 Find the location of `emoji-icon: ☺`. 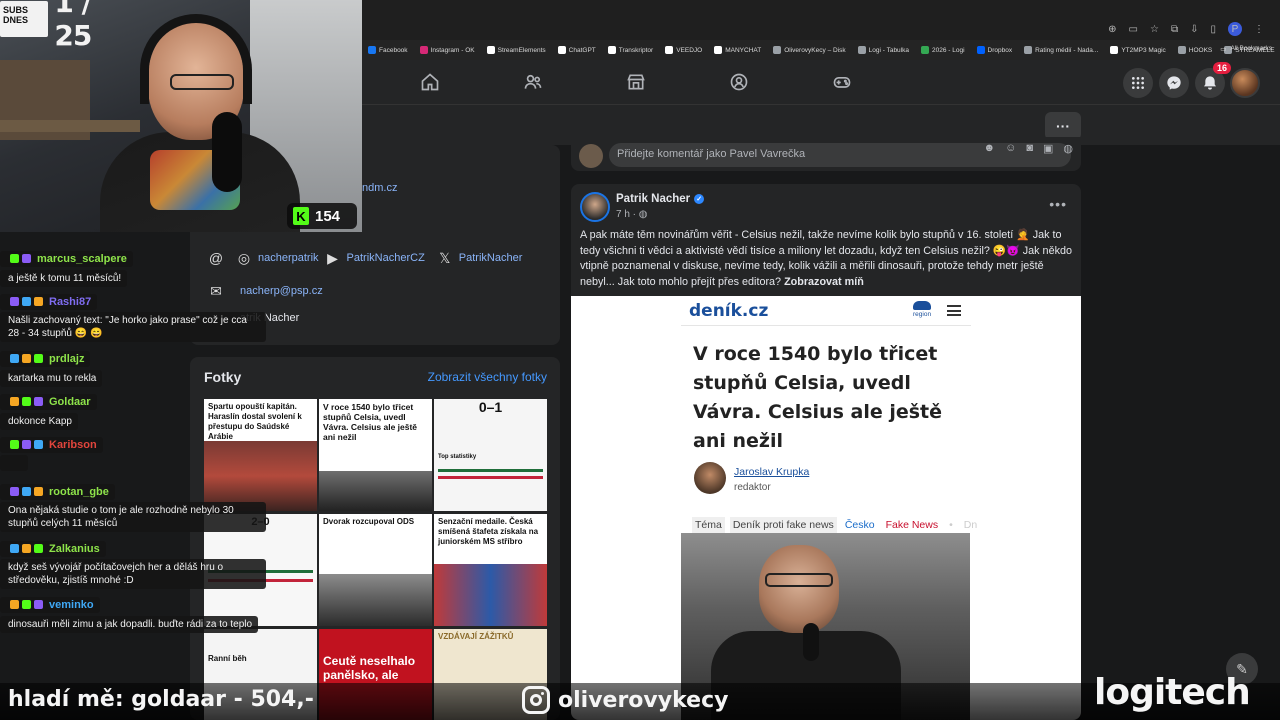

emoji-icon: ☺ is located at coordinates (1010, 148).